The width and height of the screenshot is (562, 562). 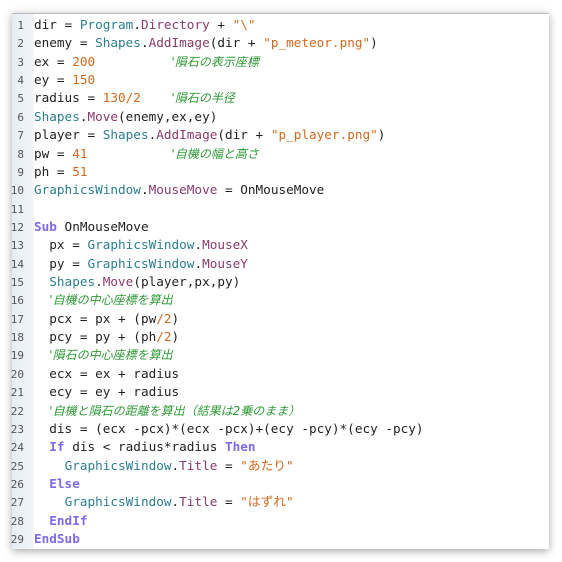 I want to click on comment-token: '自機と隕石の距離を算出（結果は2乗のまま）, so click(x=175, y=410).